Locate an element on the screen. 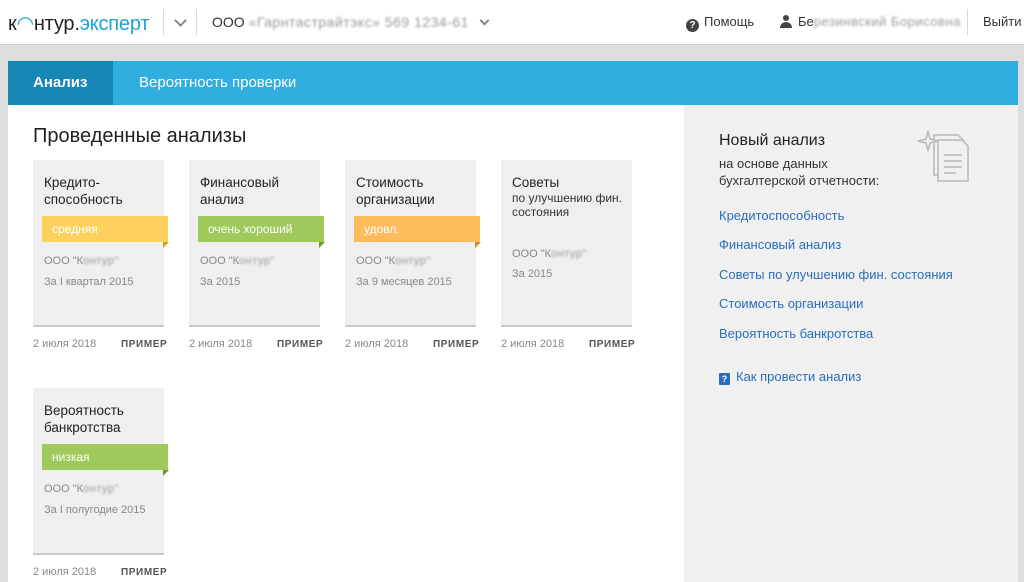 This screenshot has height=582, width=1024. link-creditworthiness: Кредитоспособность is located at coordinates (781, 215).